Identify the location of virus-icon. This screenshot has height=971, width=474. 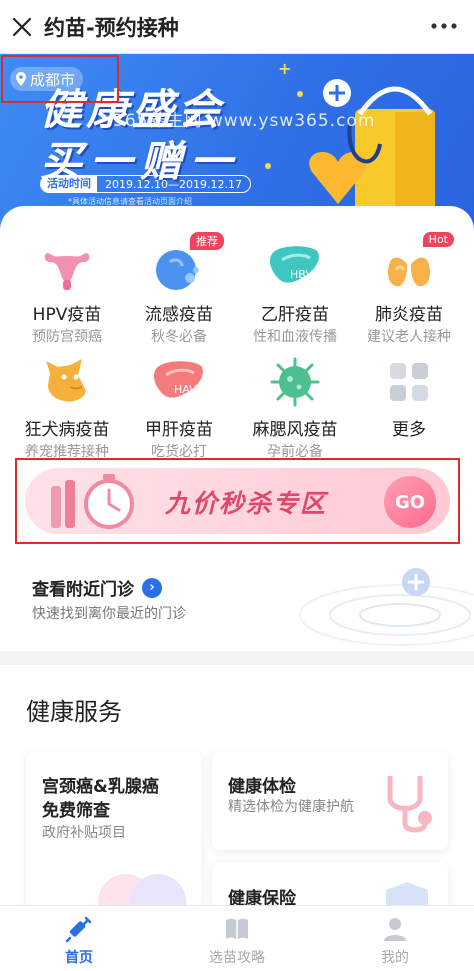
(295, 382).